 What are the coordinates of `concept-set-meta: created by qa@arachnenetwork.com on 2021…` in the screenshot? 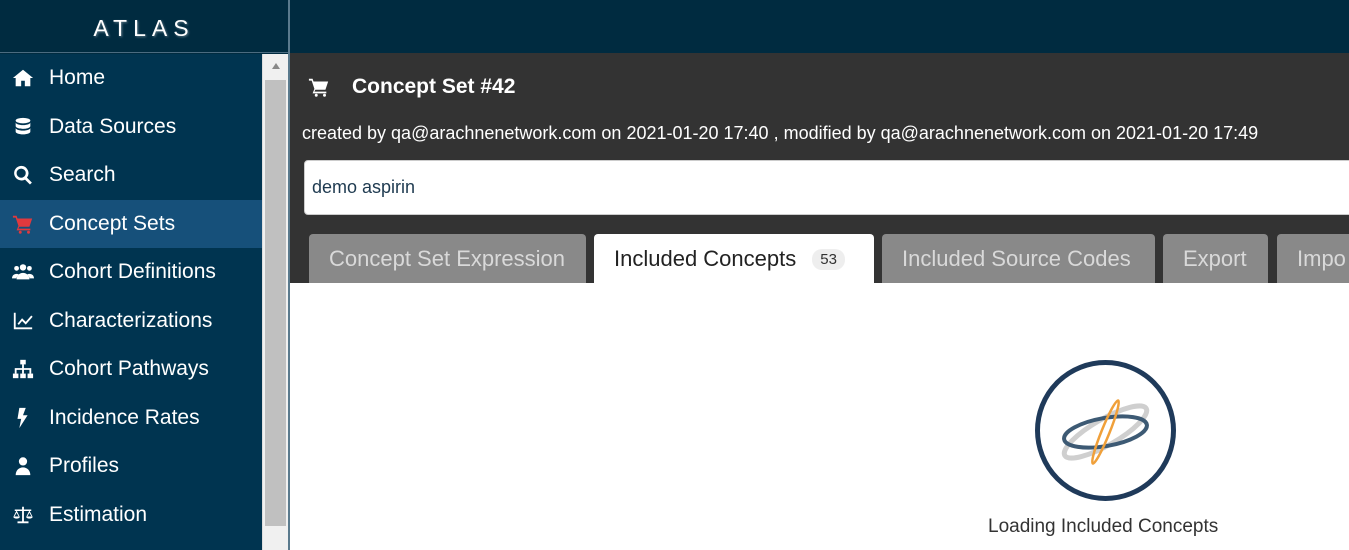 It's located at (780, 133).